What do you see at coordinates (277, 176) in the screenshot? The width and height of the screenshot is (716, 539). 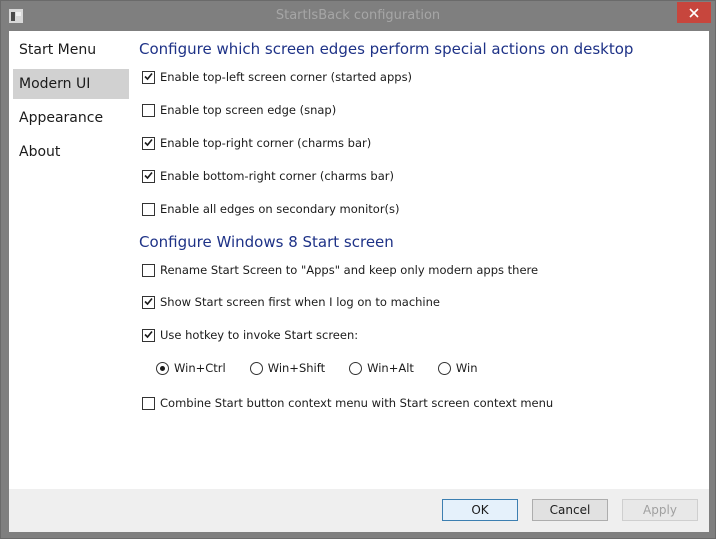 I see `option-label: Enable bottom-right corner (charms bar)` at bounding box center [277, 176].